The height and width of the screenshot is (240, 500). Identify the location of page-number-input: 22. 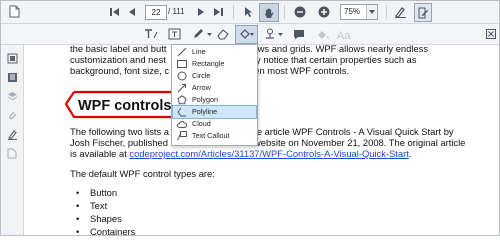
(156, 12).